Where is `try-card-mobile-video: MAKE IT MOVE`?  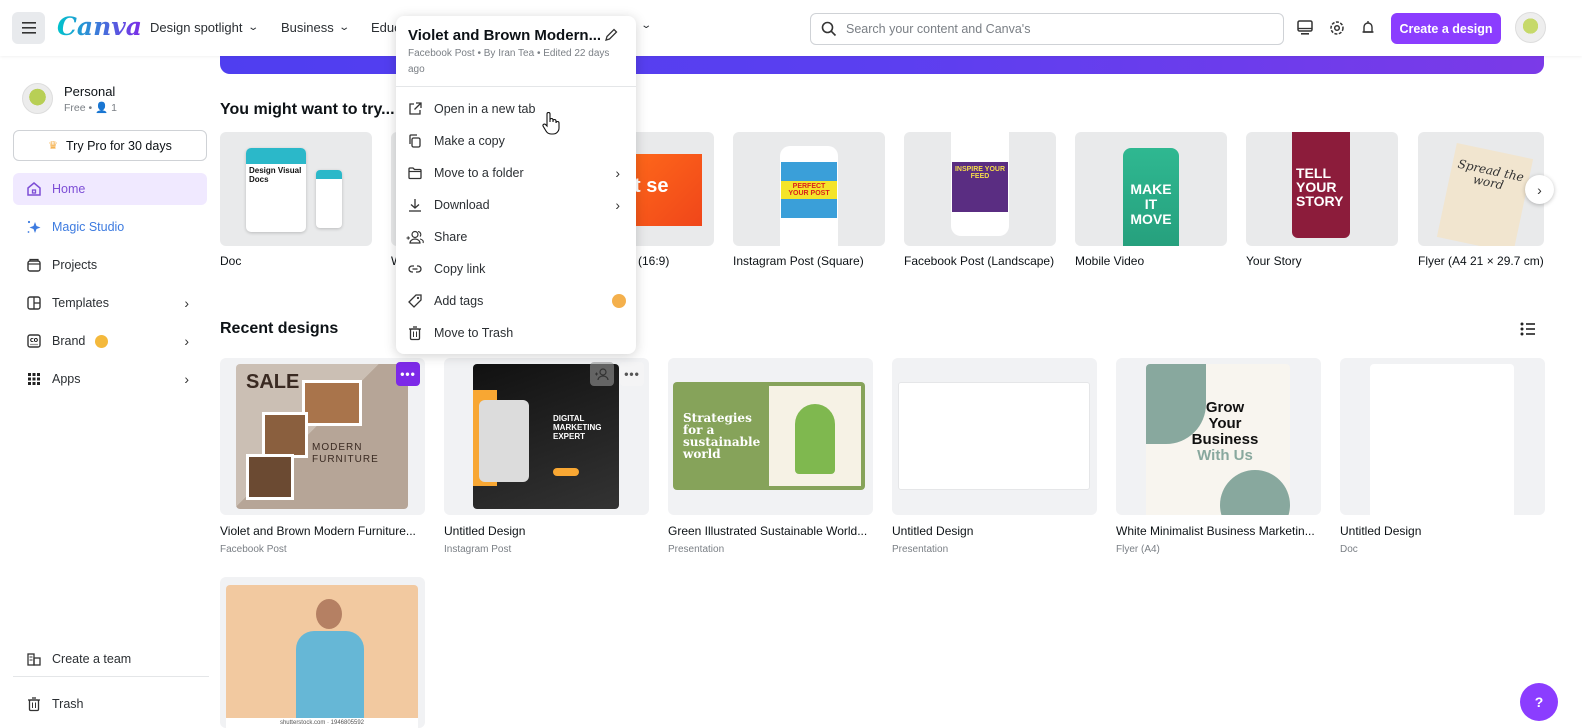
try-card-mobile-video: MAKE IT MOVE is located at coordinates (1151, 189).